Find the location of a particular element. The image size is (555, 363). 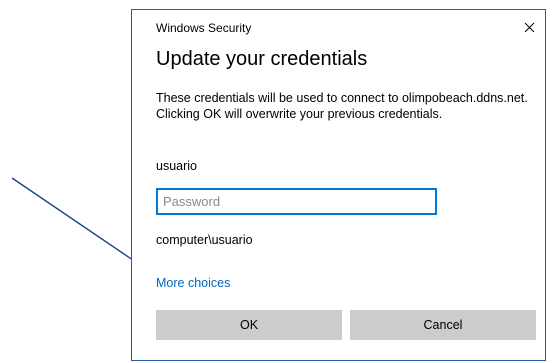

close-button is located at coordinates (529, 27).